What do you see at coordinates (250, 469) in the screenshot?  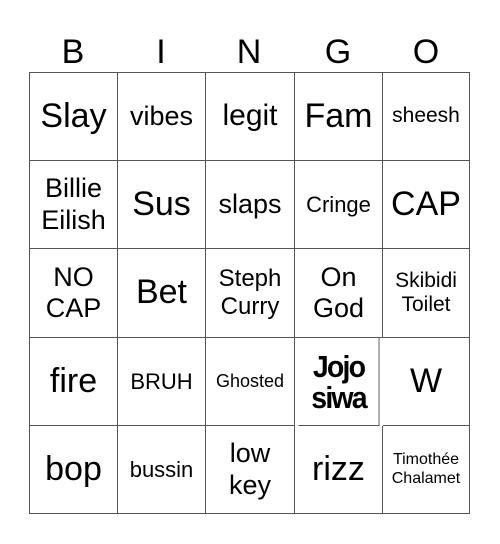 I see `bingo-cell: low key` at bounding box center [250, 469].